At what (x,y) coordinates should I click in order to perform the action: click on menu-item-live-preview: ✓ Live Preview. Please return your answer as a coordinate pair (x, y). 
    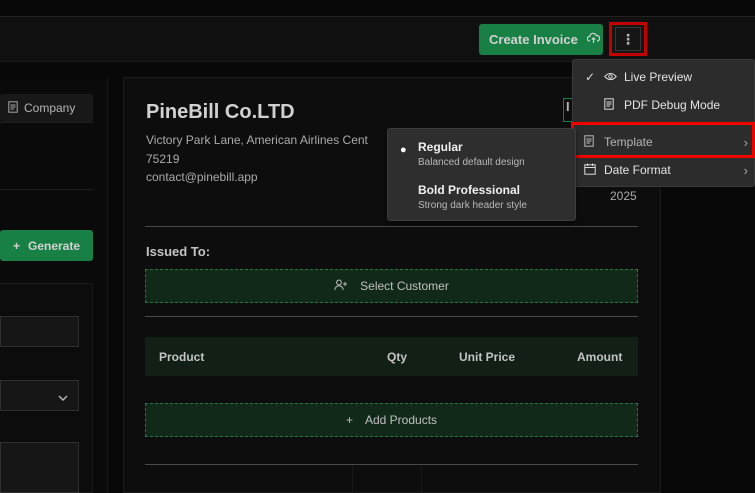
    Looking at the image, I should click on (664, 77).